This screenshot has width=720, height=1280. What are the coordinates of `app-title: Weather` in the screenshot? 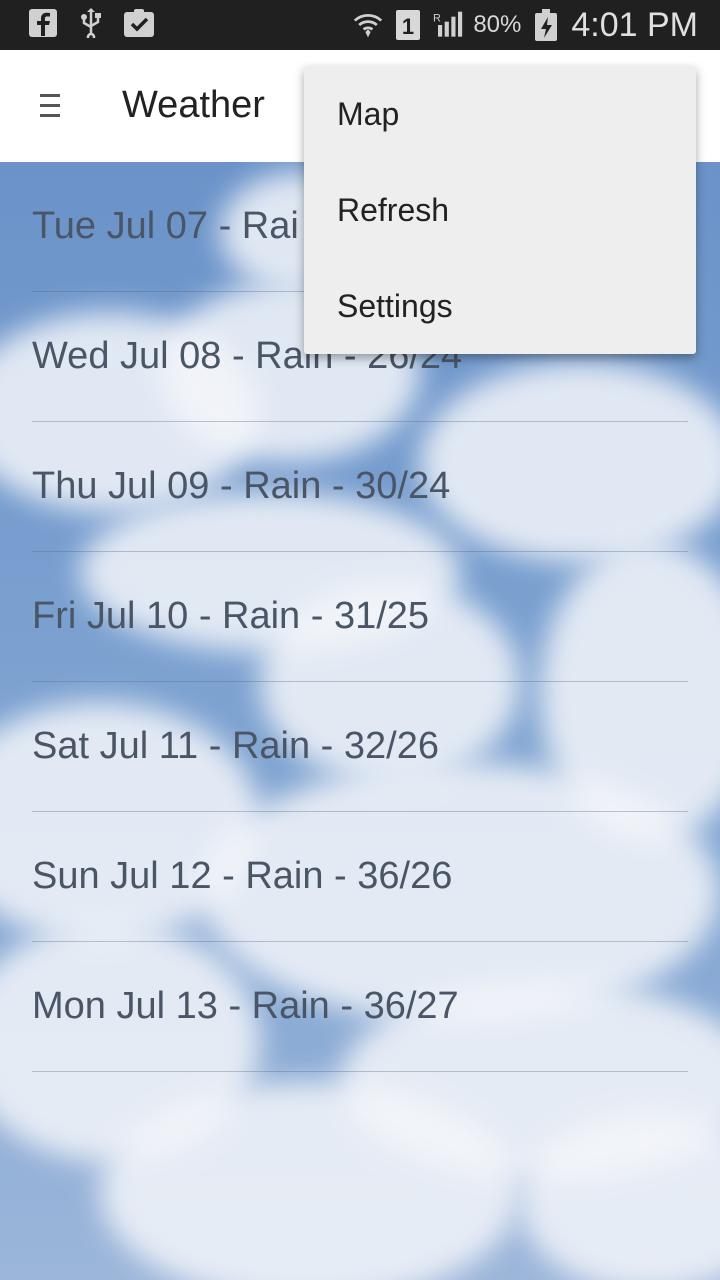 It's located at (193, 105).